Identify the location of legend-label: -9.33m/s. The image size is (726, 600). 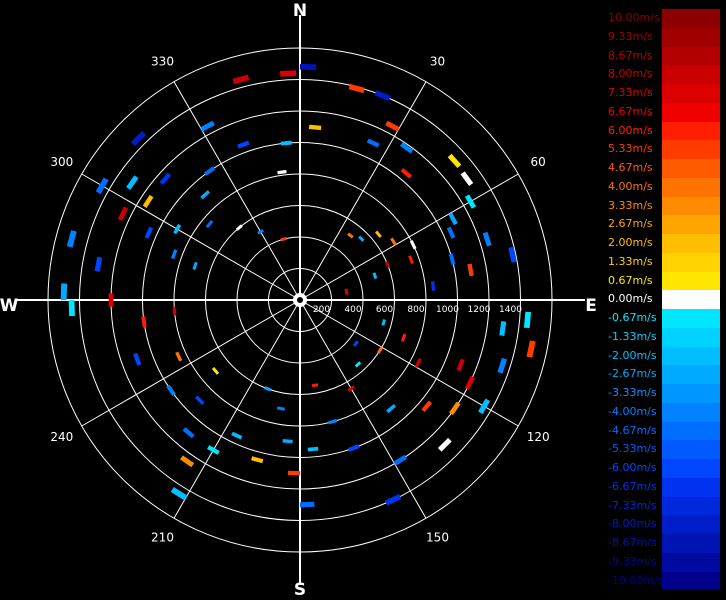
(632, 561).